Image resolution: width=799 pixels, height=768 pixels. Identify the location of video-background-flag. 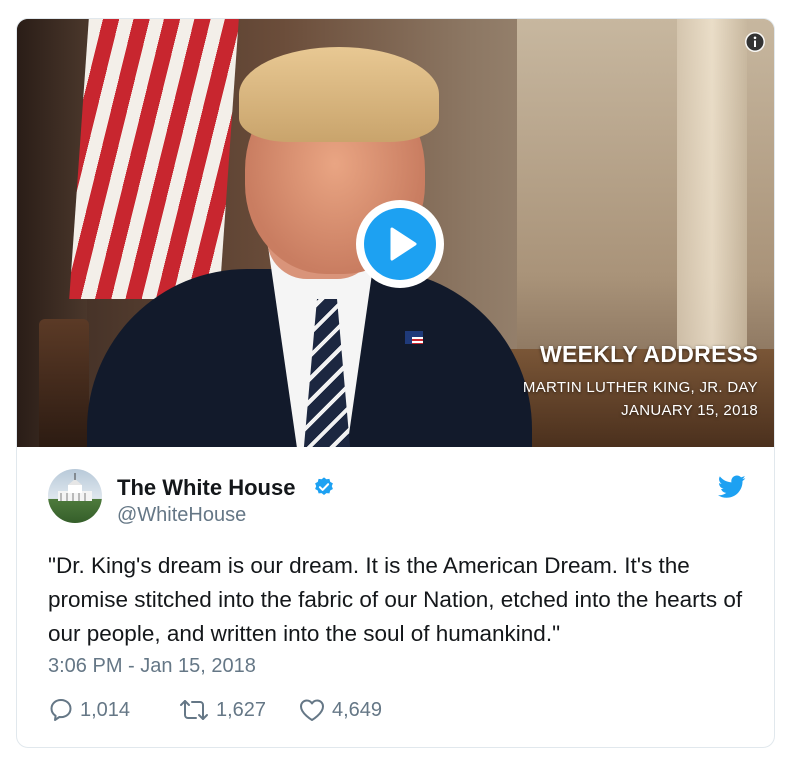
(154, 159).